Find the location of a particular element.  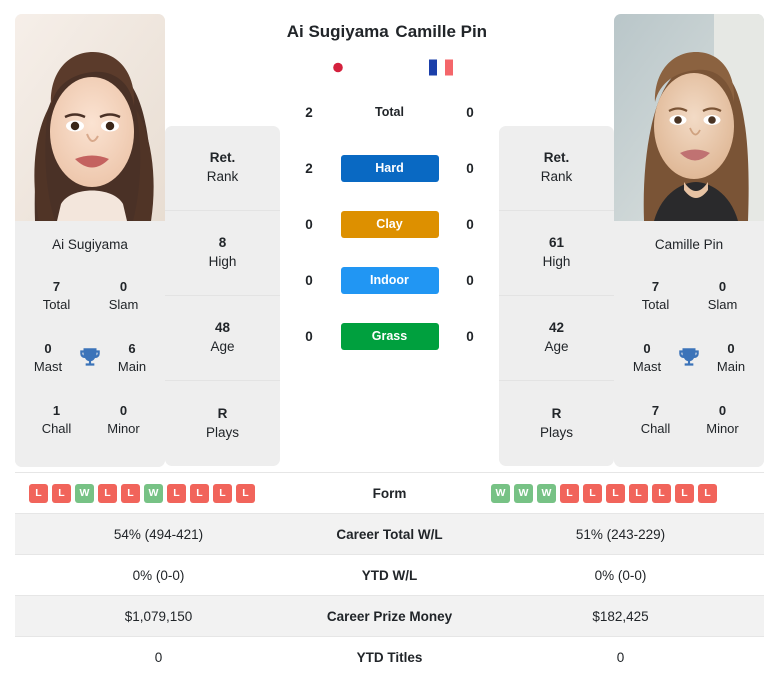

left-titles-row-1: 7 Total 0 Slam is located at coordinates (90, 296).